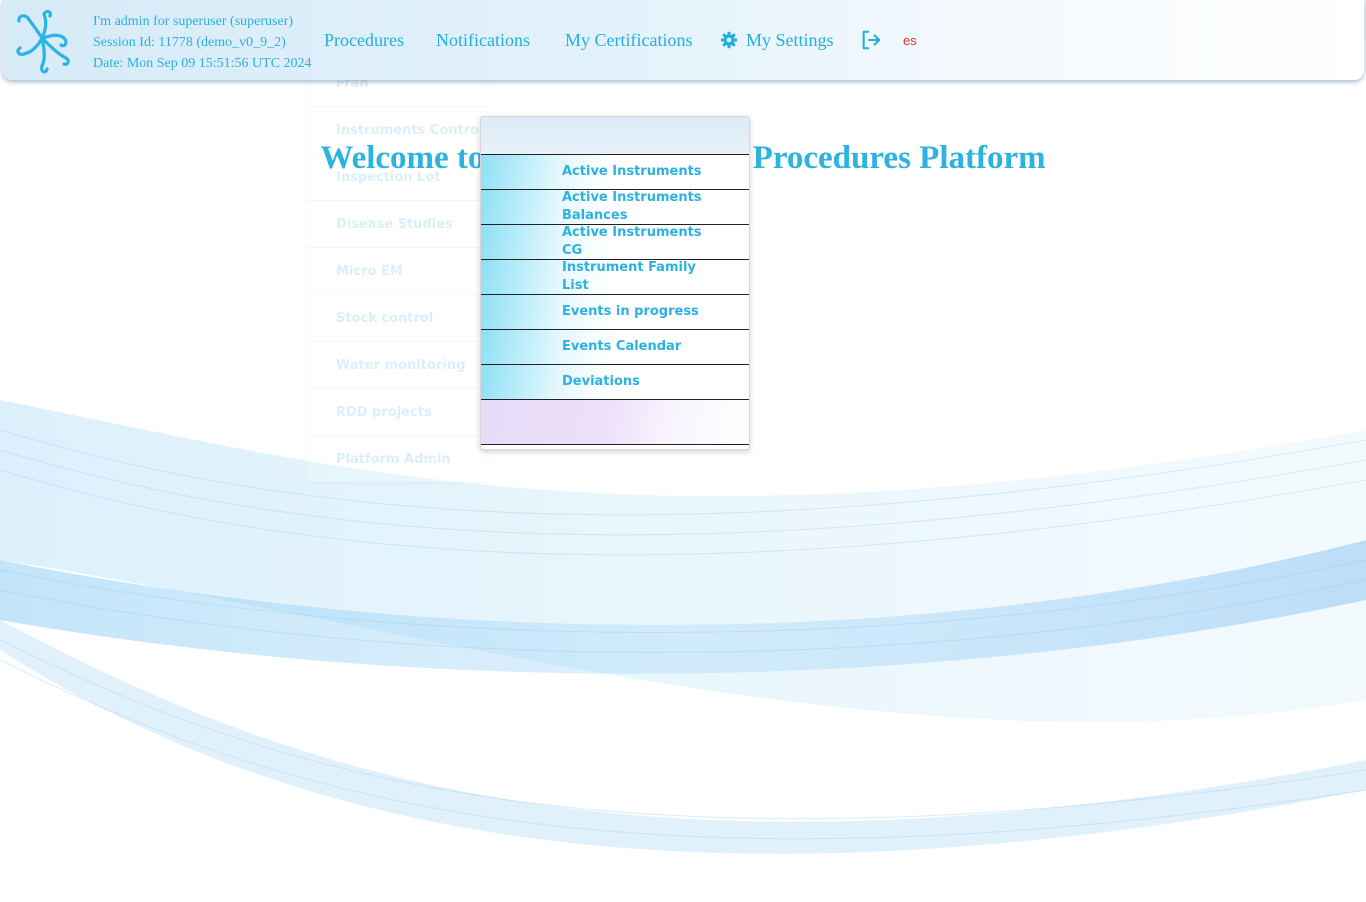 The width and height of the screenshot is (1366, 902). What do you see at coordinates (42, 42) in the screenshot?
I see `logo-icon` at bounding box center [42, 42].